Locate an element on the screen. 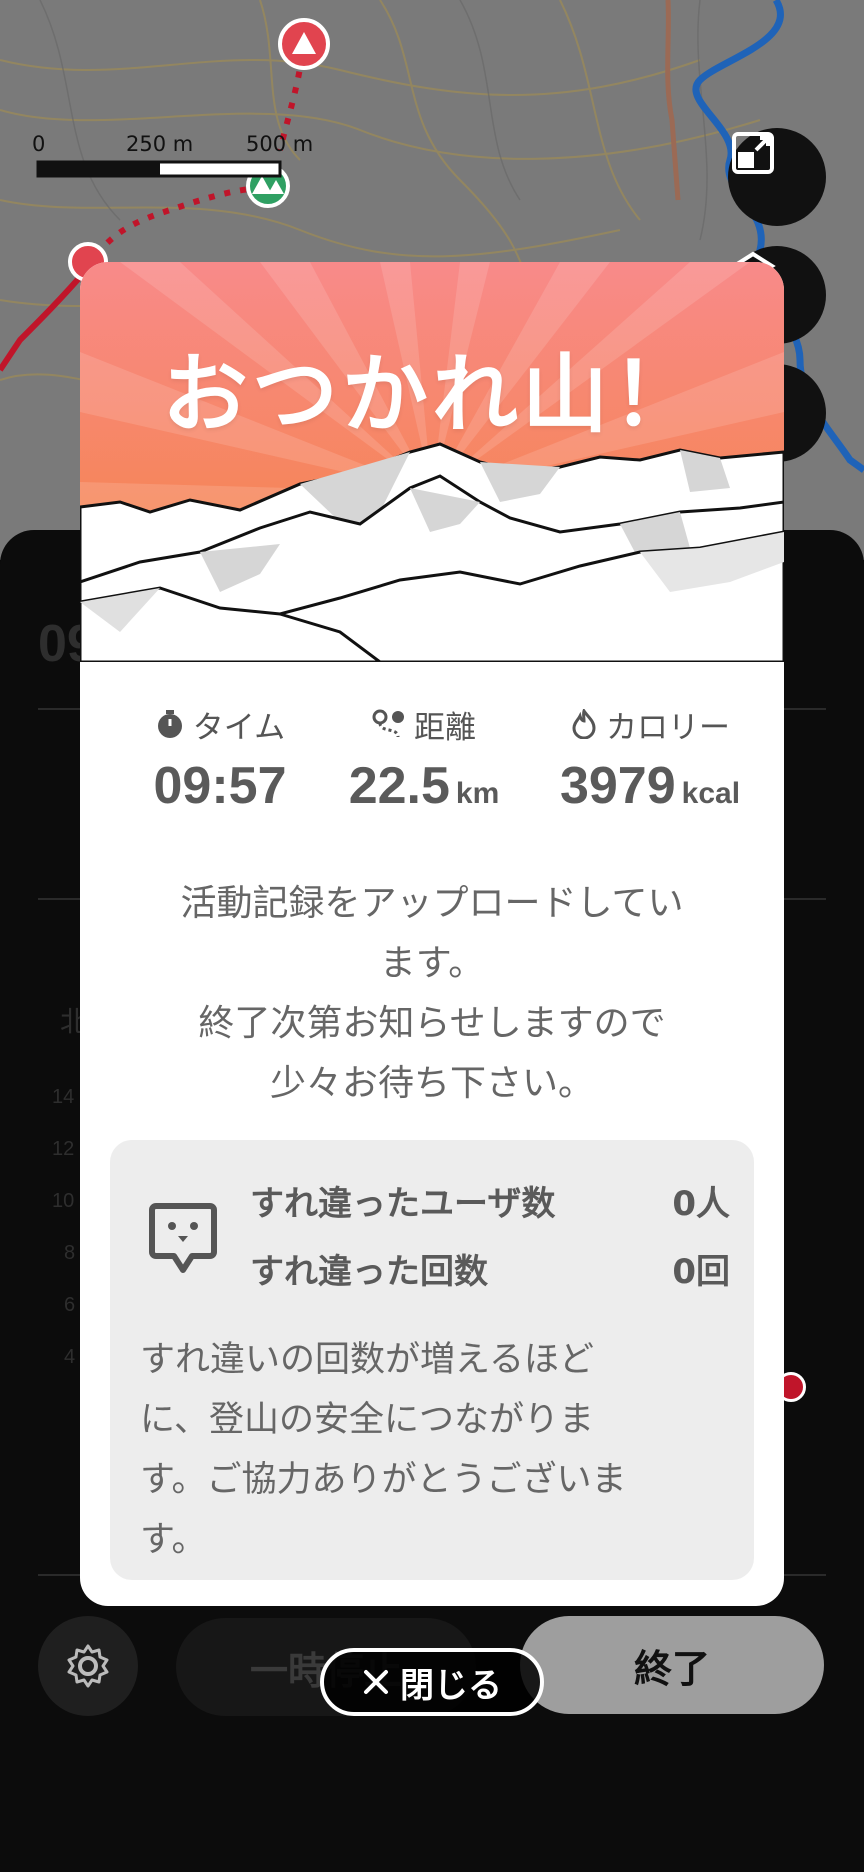 This screenshot has height=1872, width=864. note-line: す。ご協力ありがとうございま is located at coordinates (383, 1480).